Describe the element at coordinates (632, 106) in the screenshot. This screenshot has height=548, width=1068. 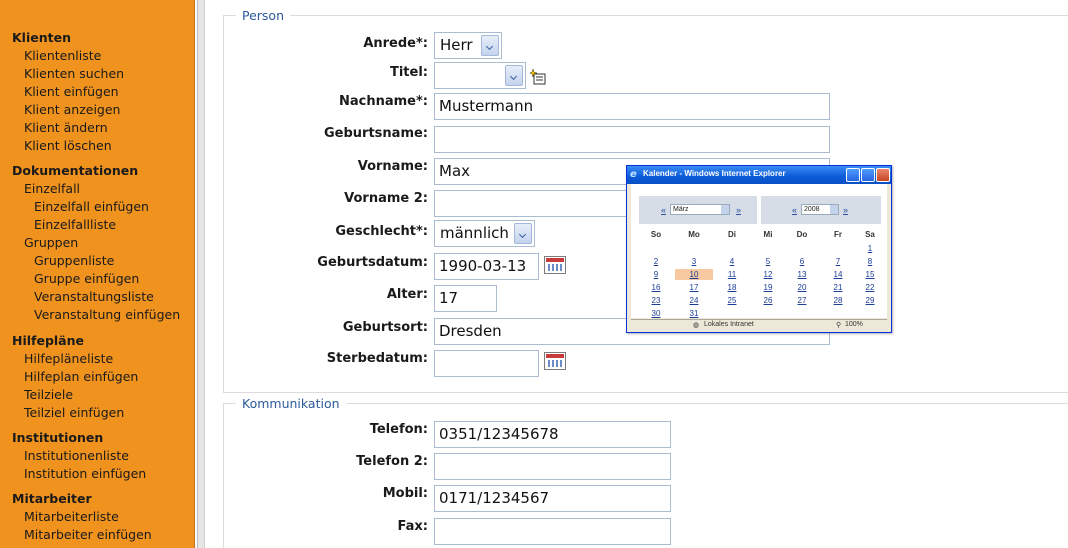
I see `nachname-input: Mustermann` at that location.